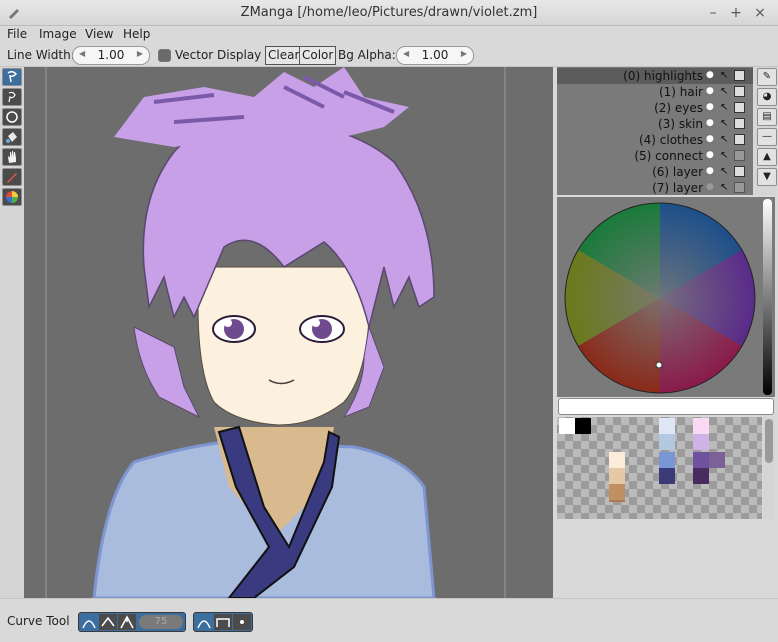 The image size is (778, 642). I want to click on curve-value: 75, so click(161, 621).